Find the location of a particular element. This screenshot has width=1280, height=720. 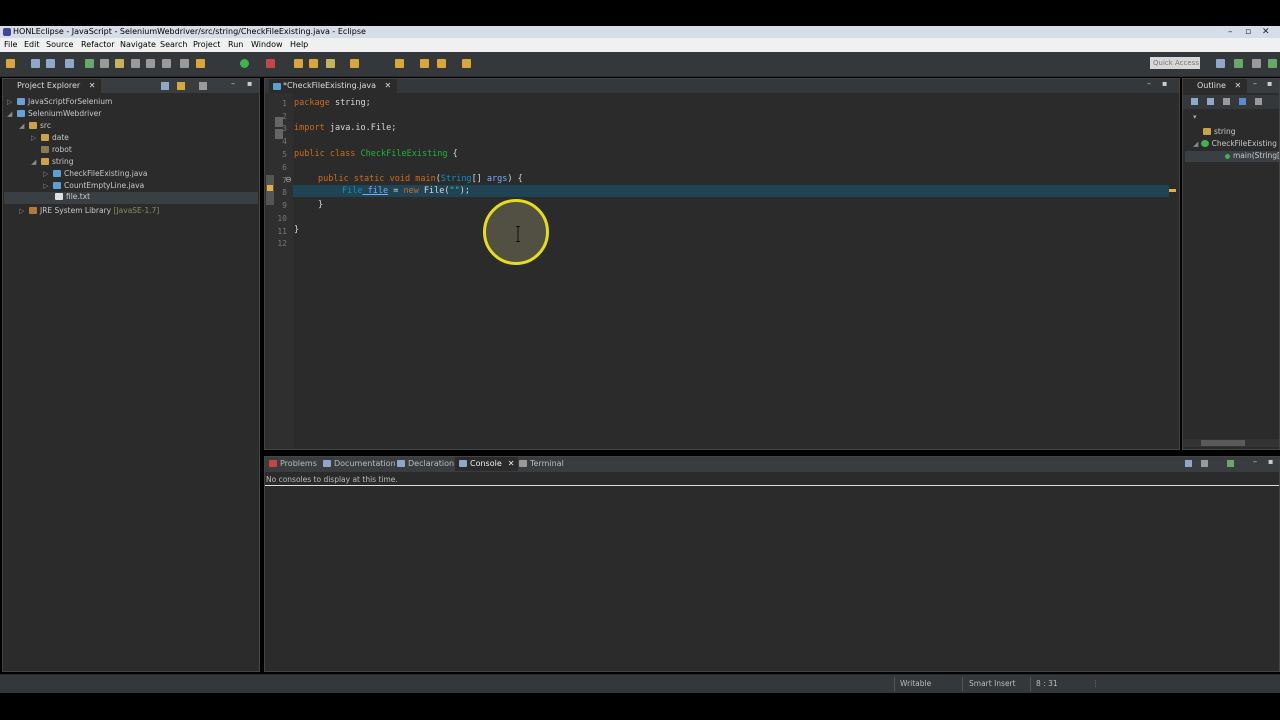

nav-back-icon is located at coordinates (441, 63).